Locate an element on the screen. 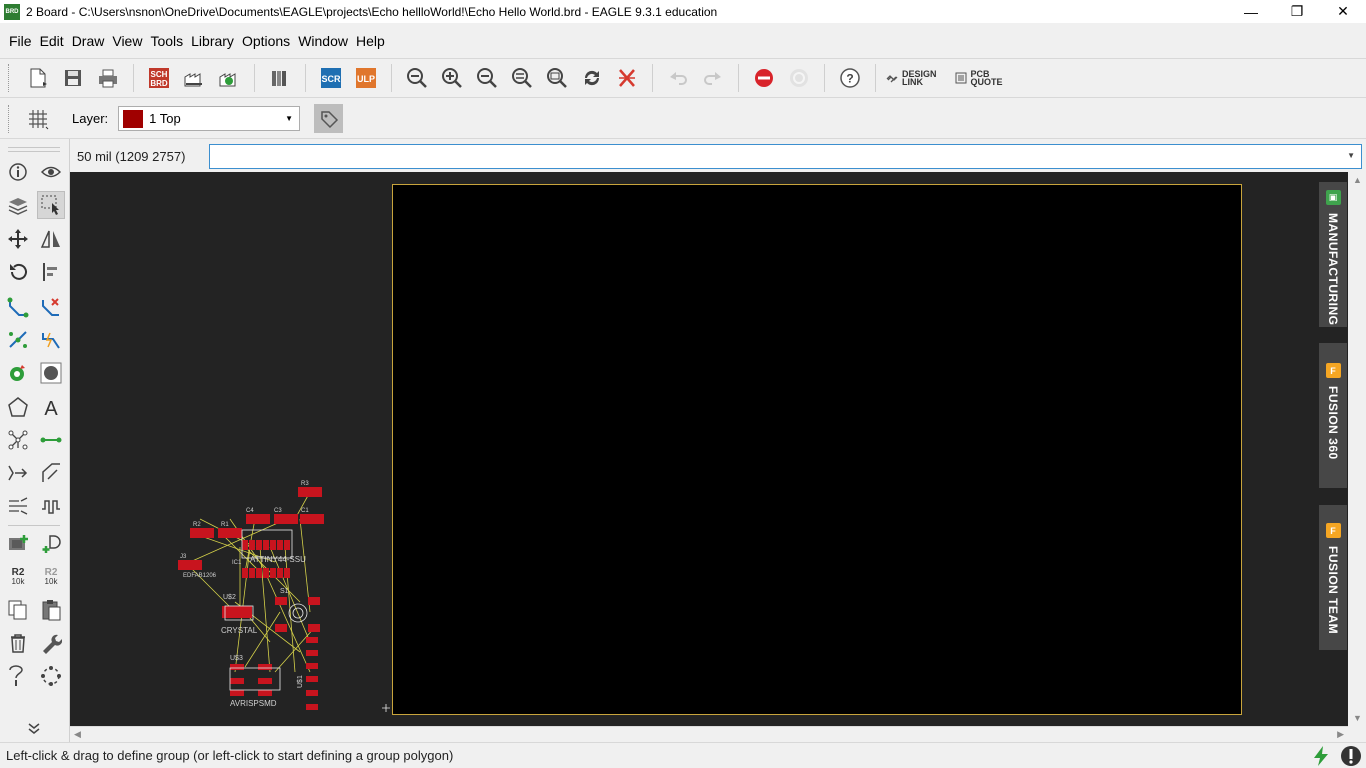 This screenshot has width=1366, height=768. help-icon: ? is located at coordinates (850, 78).